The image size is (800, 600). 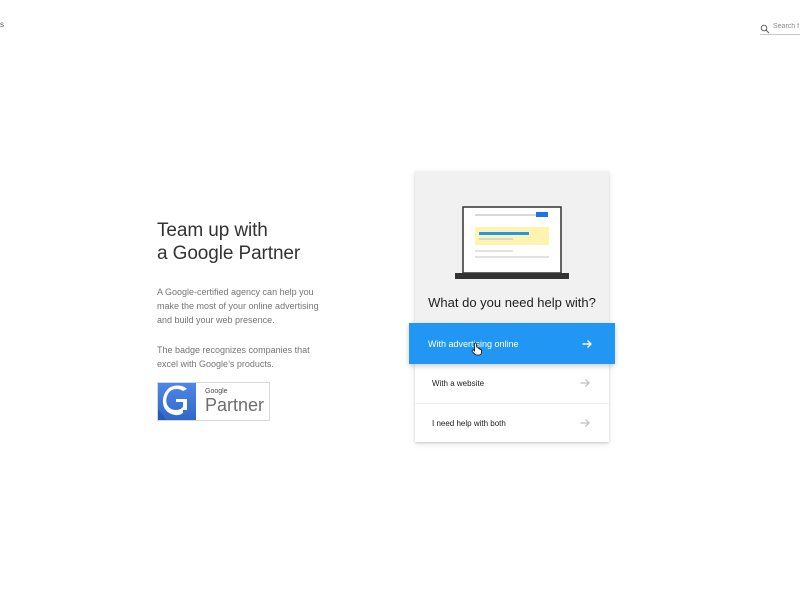 What do you see at coordinates (238, 306) in the screenshot?
I see `intro-paragraph-1-line-2: make the most of your online advertising` at bounding box center [238, 306].